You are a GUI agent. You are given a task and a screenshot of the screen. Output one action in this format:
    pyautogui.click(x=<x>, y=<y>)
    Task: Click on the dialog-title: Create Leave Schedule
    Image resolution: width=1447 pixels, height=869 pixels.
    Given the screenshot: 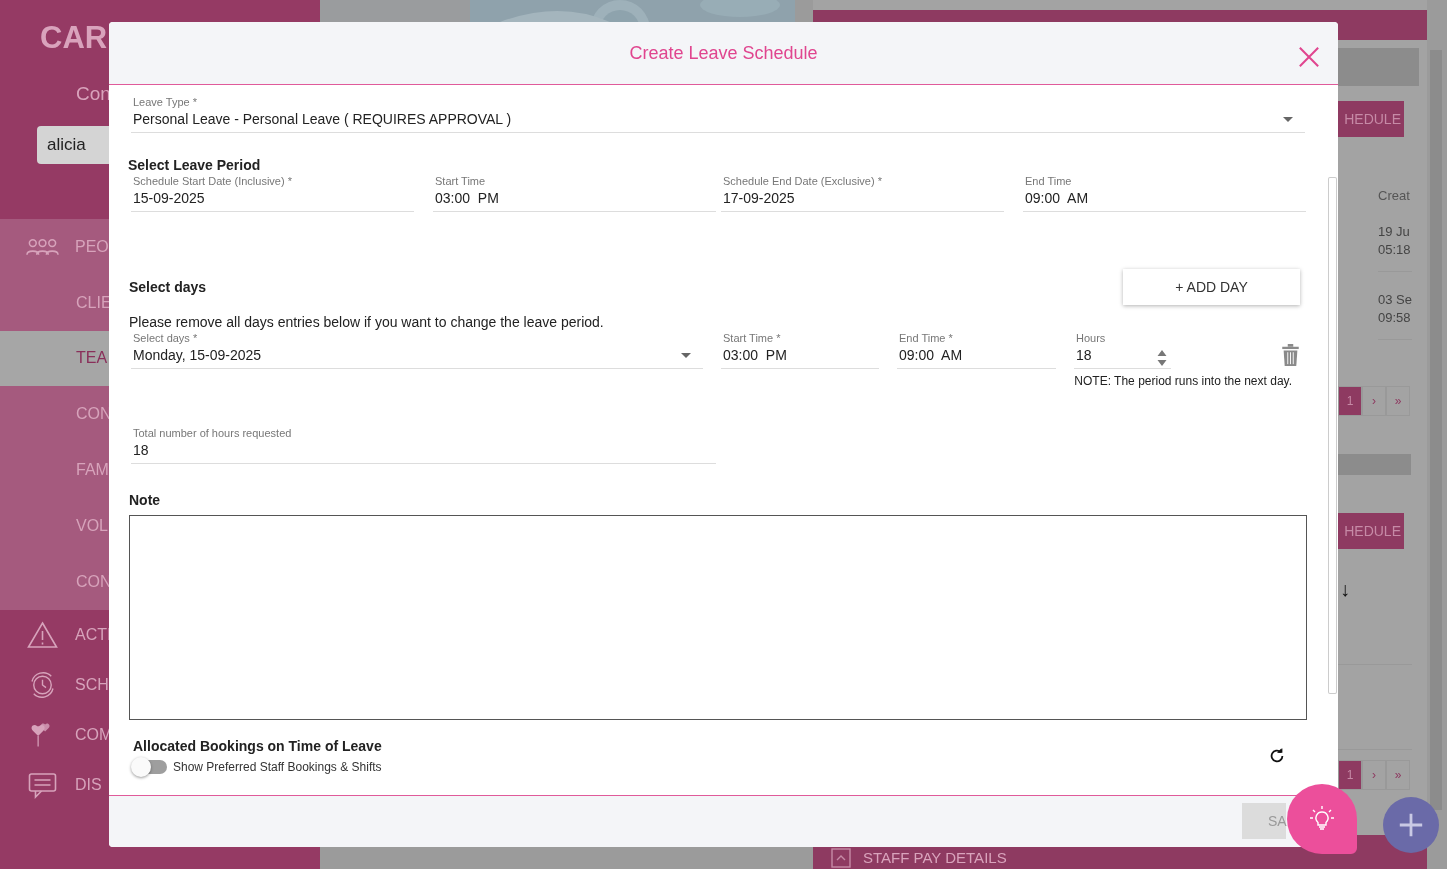 What is the action you would take?
    pyautogui.click(x=723, y=53)
    